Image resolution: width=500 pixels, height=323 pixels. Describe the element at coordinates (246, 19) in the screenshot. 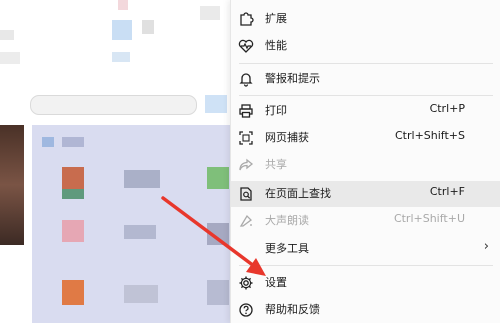

I see `puzzle-icon` at that location.